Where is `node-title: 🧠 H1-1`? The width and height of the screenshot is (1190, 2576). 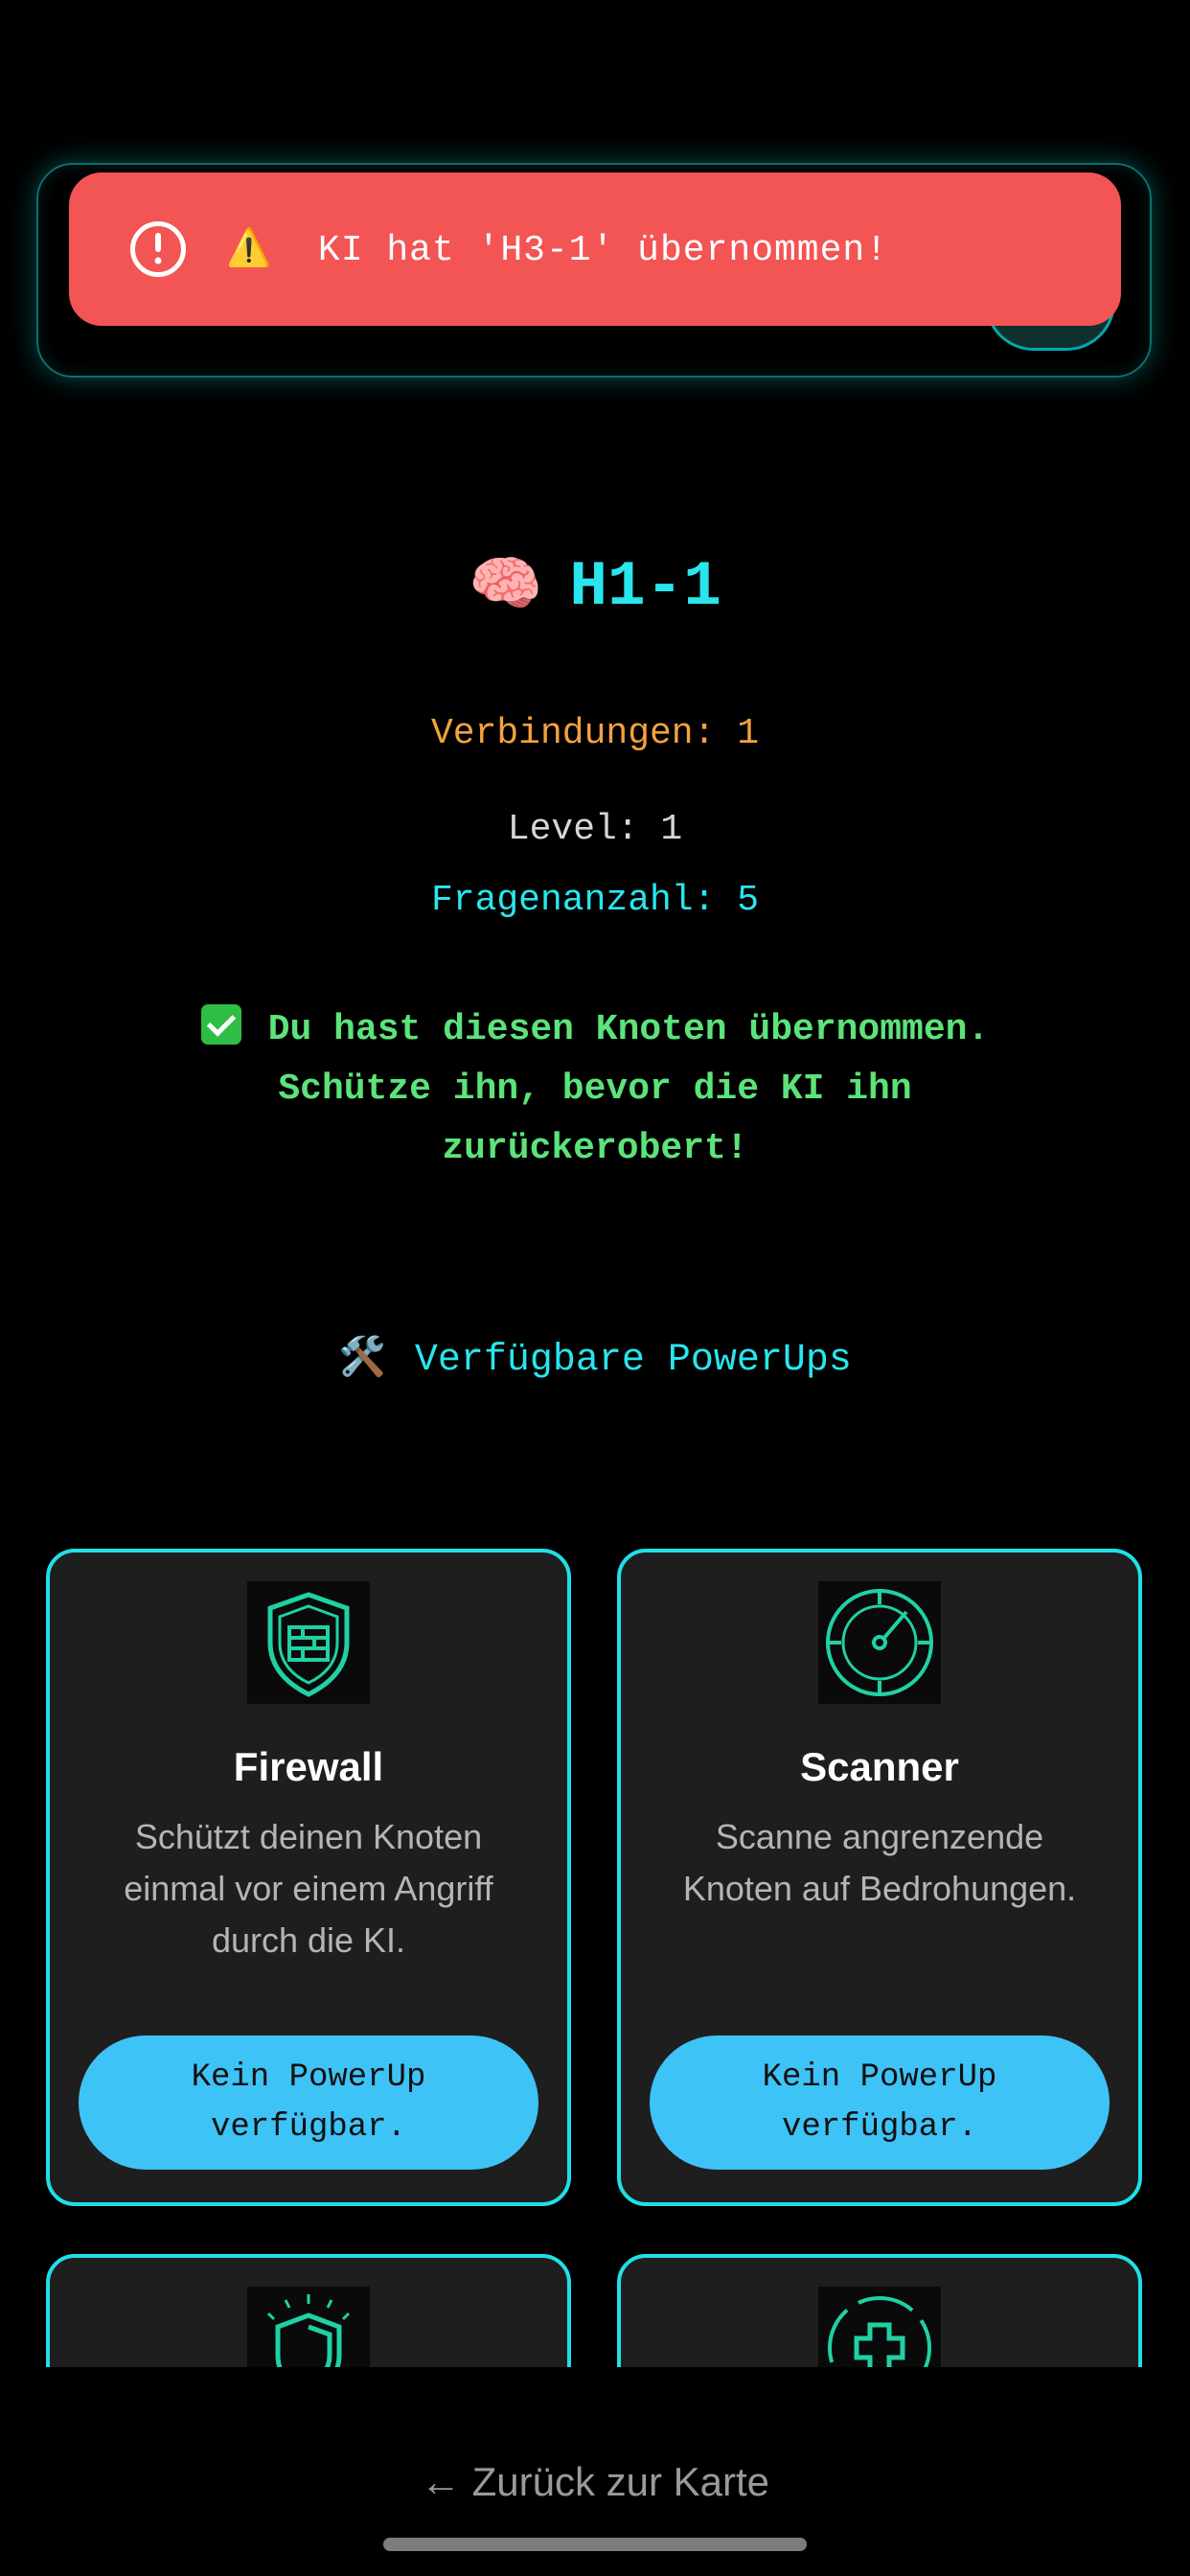 node-title: 🧠 H1-1 is located at coordinates (595, 588).